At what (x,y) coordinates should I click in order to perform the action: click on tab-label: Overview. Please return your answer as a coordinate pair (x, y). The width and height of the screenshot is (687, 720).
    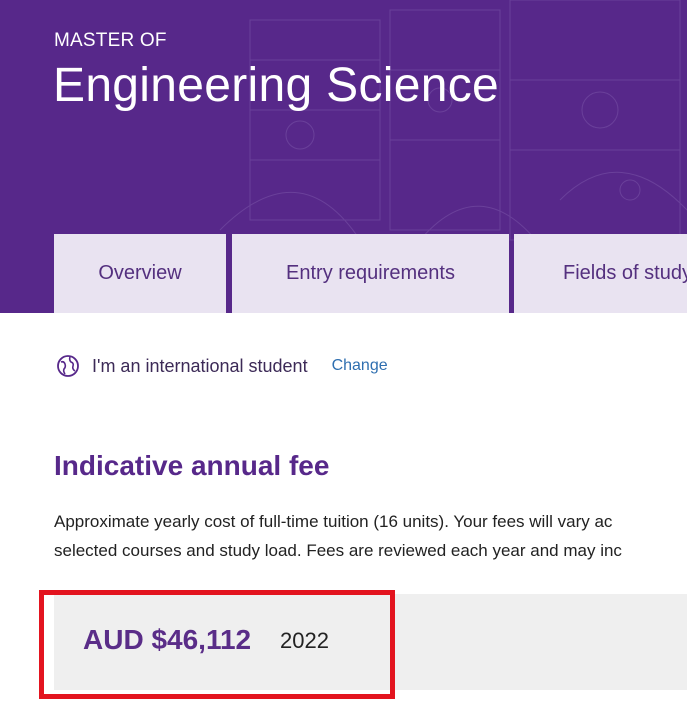
    Looking at the image, I should click on (140, 273).